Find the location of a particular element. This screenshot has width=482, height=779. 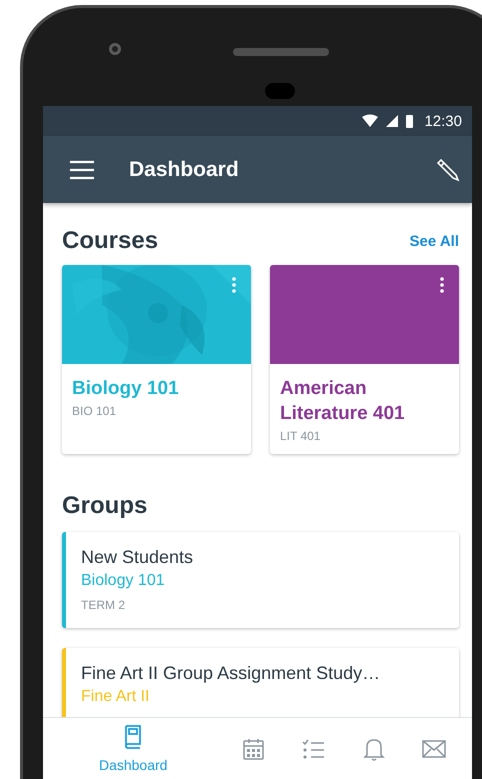

wifi-icon is located at coordinates (370, 121).